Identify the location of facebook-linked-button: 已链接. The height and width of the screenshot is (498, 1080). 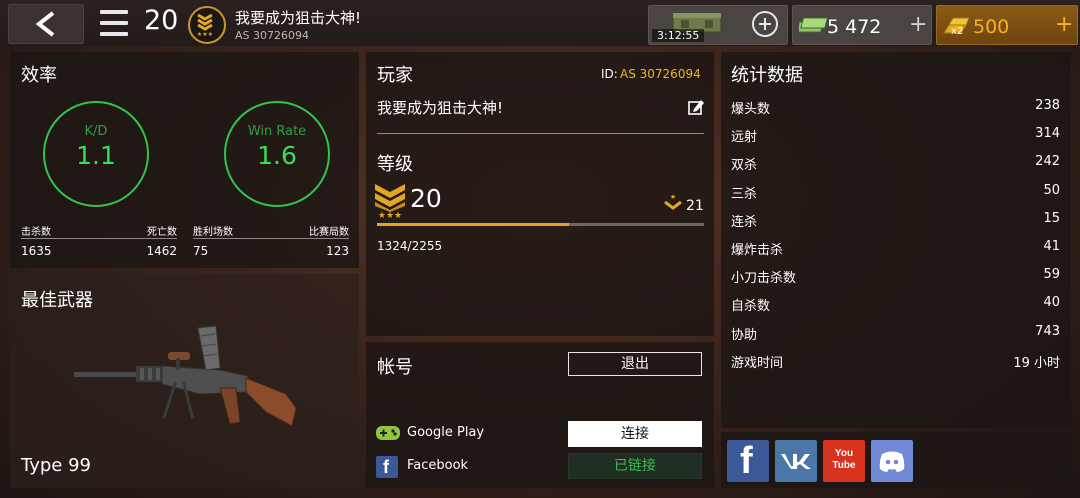
(635, 466).